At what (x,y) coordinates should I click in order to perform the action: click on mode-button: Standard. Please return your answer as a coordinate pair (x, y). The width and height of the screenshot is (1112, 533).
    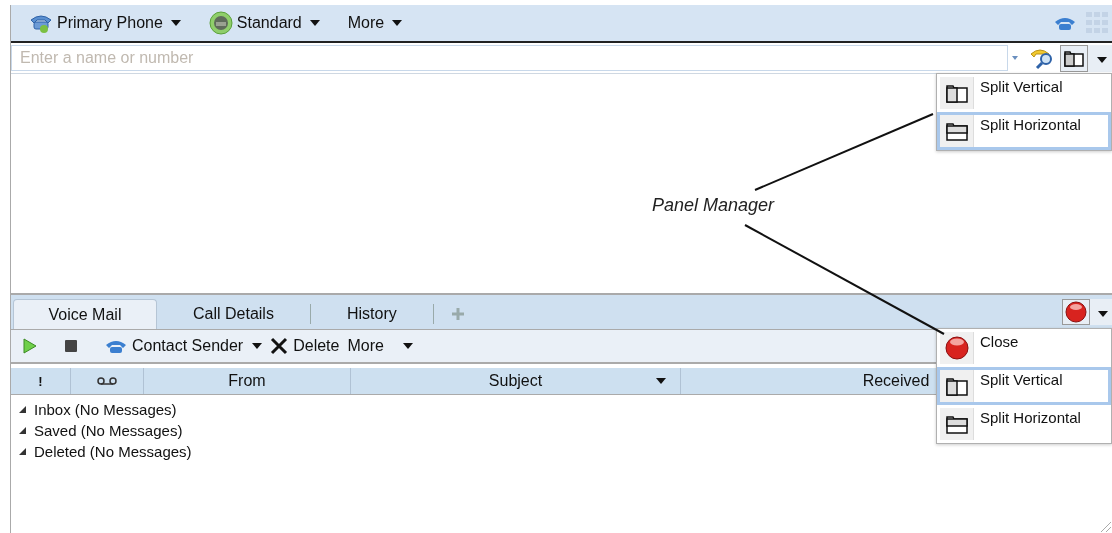
    Looking at the image, I should click on (264, 23).